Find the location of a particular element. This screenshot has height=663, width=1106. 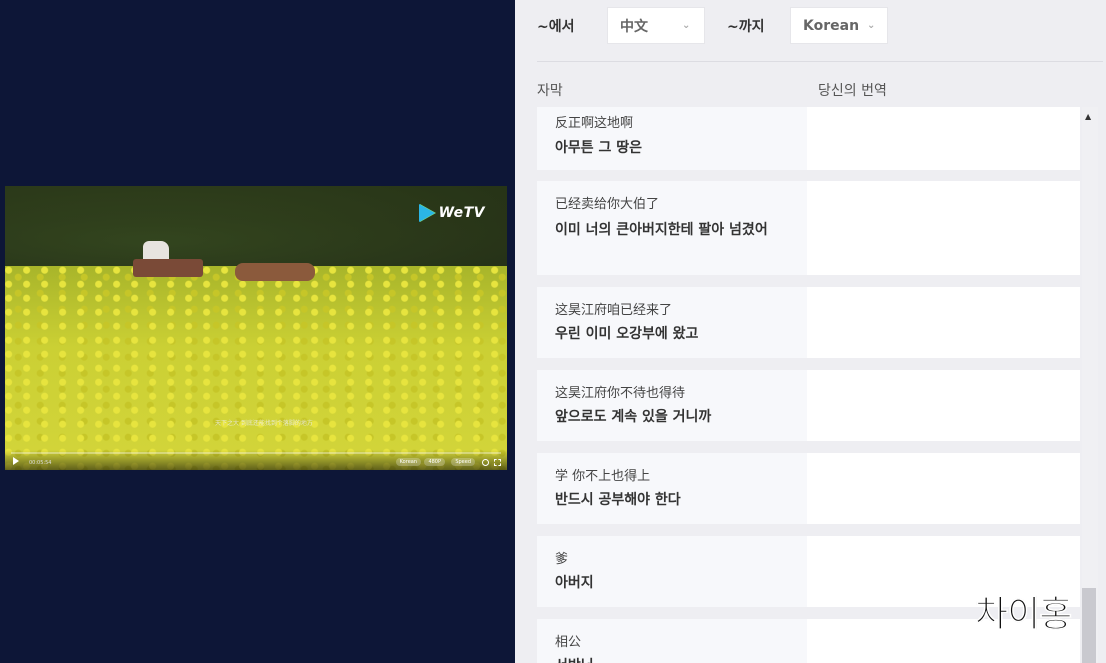

translation-text: 아버지 is located at coordinates (574, 583).